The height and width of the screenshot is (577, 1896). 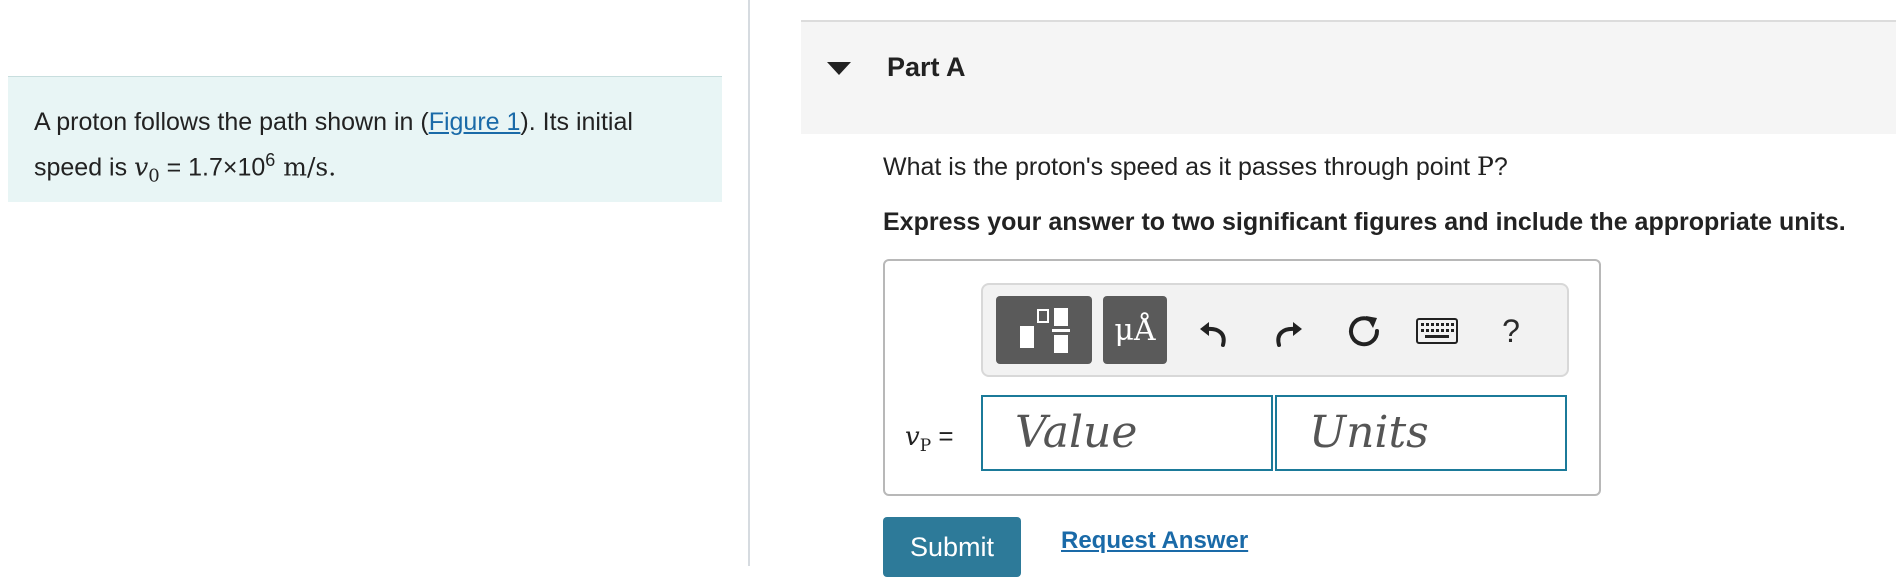 What do you see at coordinates (926, 67) in the screenshot?
I see `part-title: Part A` at bounding box center [926, 67].